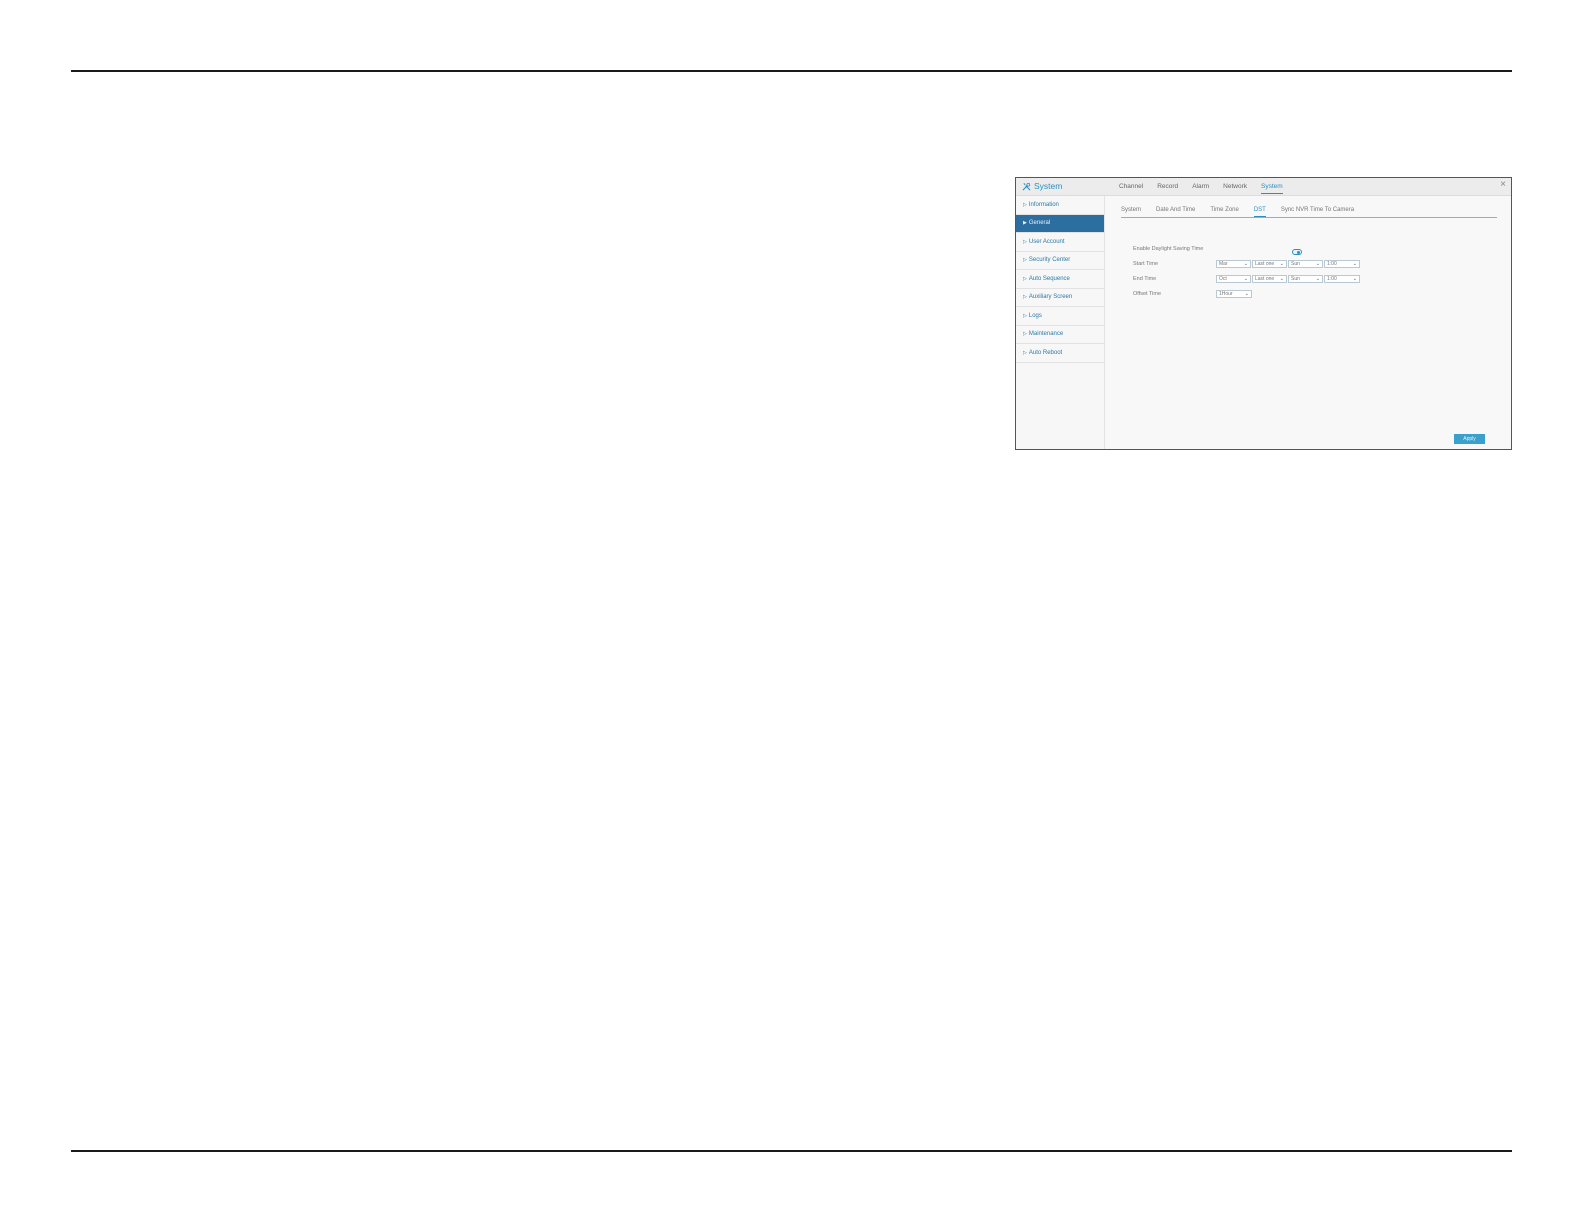 This screenshot has height=1225, width=1585. I want to click on end-hour-select: 1:00 ⌄, so click(1342, 278).